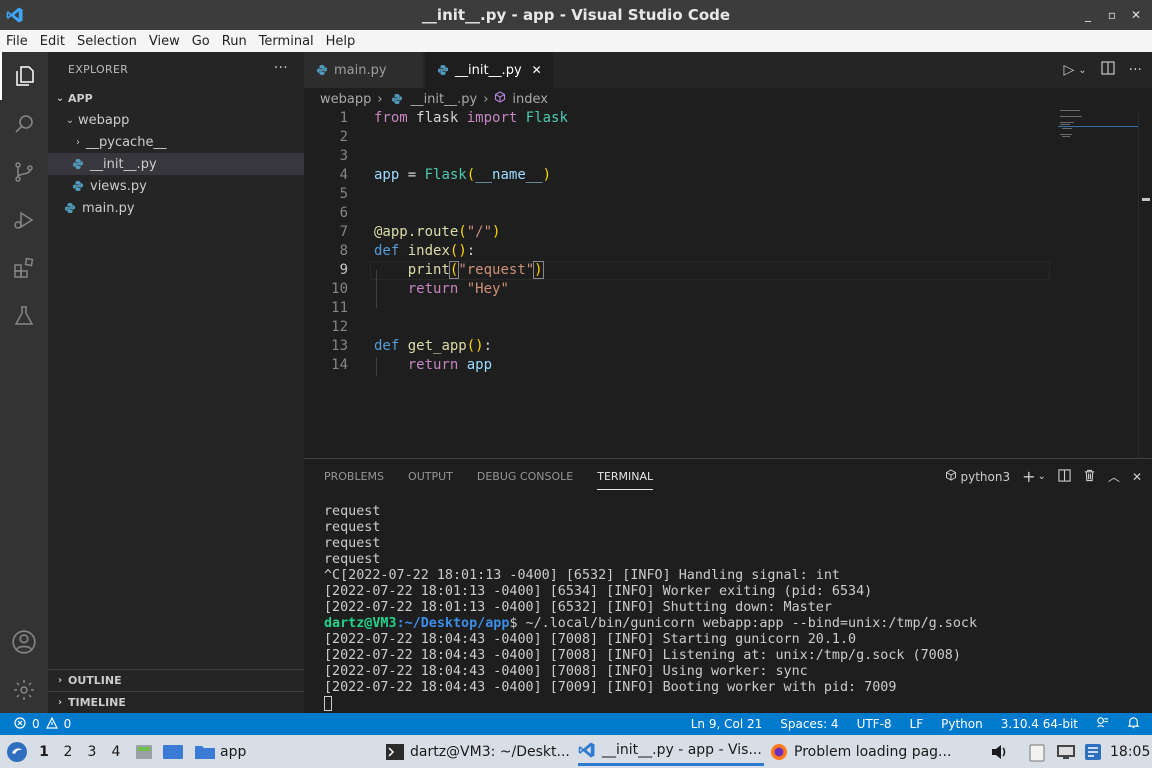 The height and width of the screenshot is (768, 1152). What do you see at coordinates (1064, 476) in the screenshot?
I see `split-terminal-icon` at bounding box center [1064, 476].